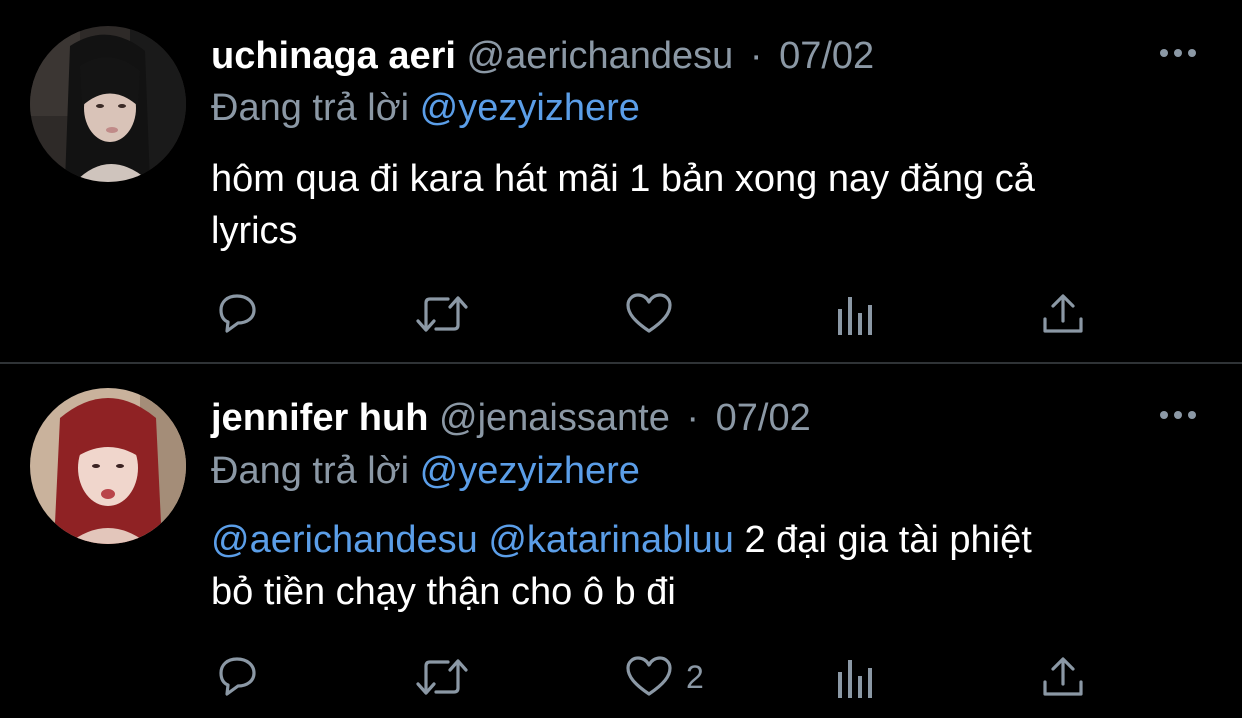 This screenshot has width=1242, height=718. Describe the element at coordinates (695, 676) in the screenshot. I see `like-count: 2` at that location.